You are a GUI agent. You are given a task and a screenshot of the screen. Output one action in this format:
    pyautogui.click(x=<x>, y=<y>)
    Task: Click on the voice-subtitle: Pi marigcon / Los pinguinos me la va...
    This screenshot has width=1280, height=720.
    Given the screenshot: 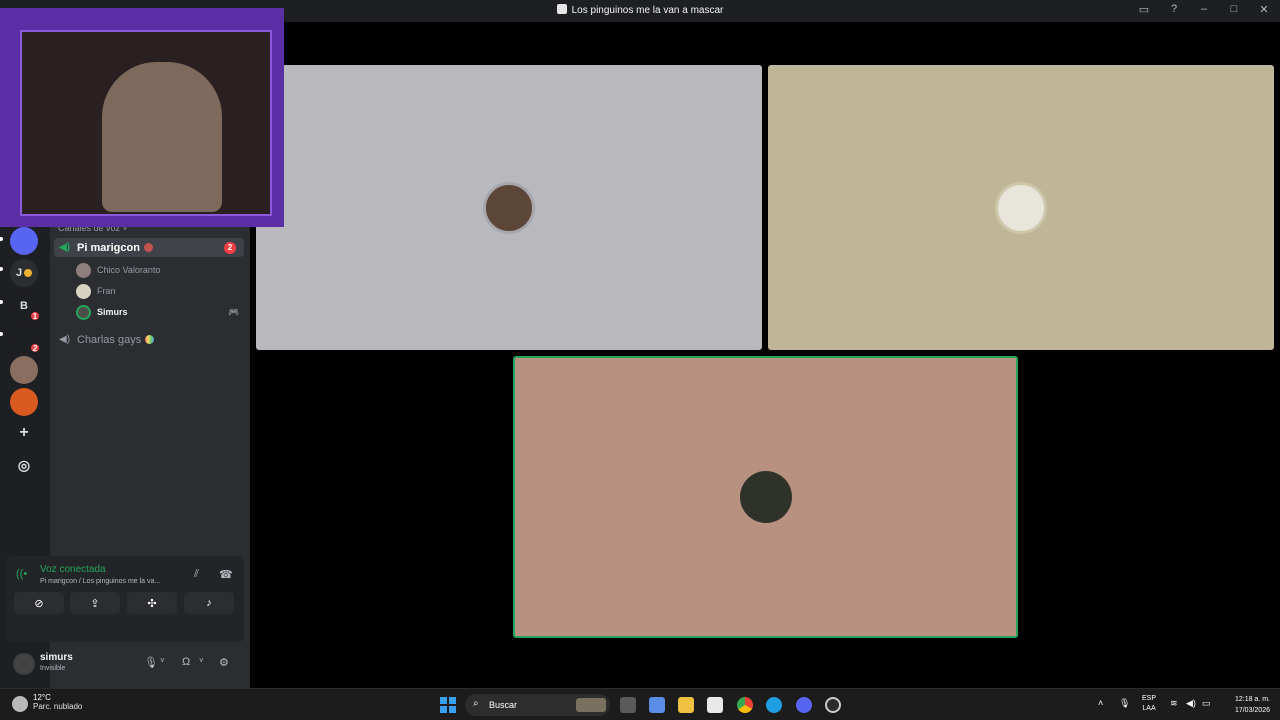 What is the action you would take?
    pyautogui.click(x=100, y=581)
    